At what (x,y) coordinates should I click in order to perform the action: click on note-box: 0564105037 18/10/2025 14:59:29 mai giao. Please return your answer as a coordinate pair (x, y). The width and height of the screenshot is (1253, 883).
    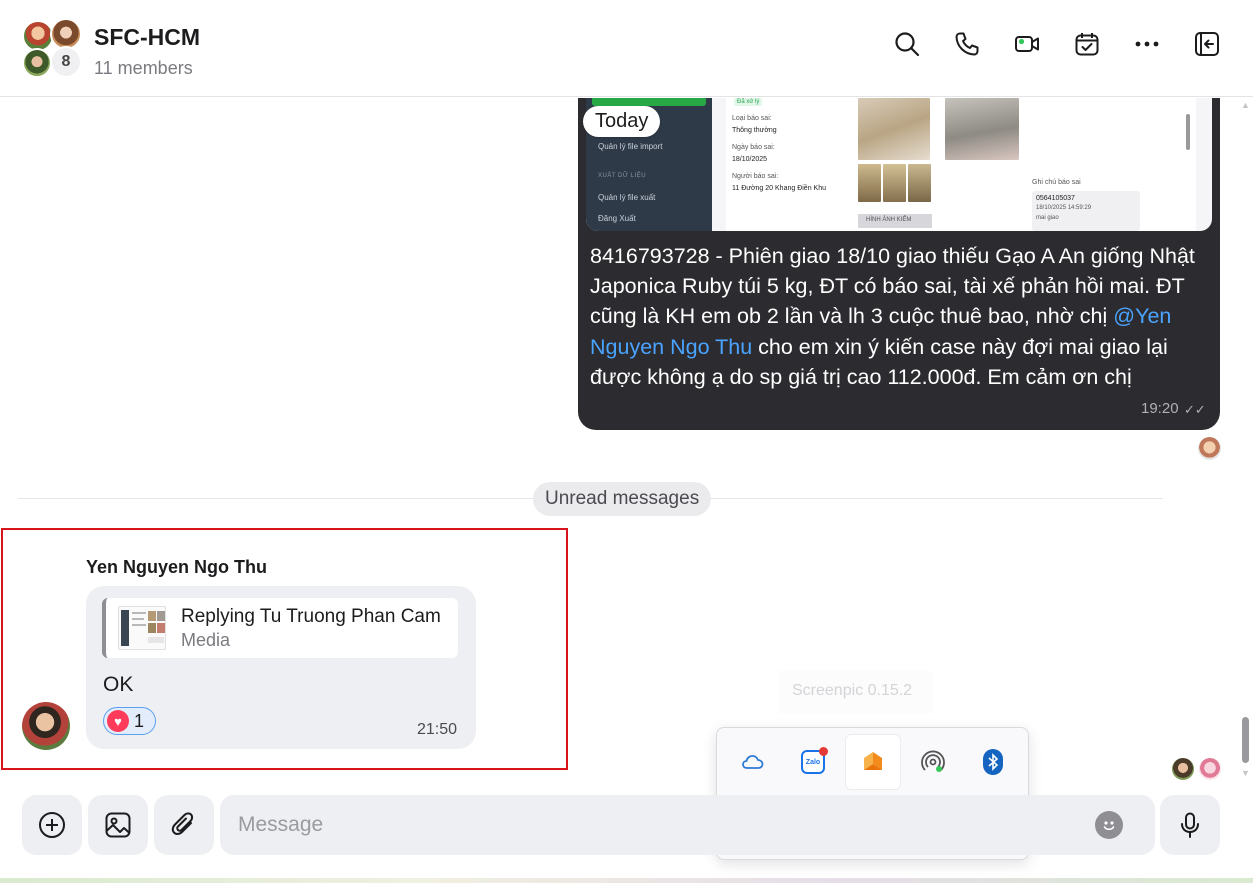
    Looking at the image, I should click on (1086, 211).